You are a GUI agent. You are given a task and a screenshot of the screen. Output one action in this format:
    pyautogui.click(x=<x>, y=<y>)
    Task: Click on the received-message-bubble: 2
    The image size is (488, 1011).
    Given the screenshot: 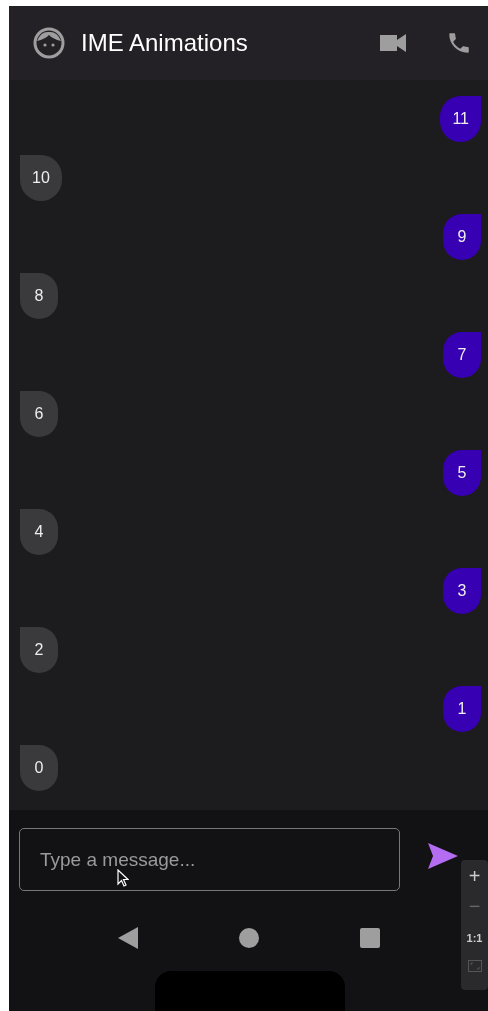 What is the action you would take?
    pyautogui.click(x=39, y=650)
    